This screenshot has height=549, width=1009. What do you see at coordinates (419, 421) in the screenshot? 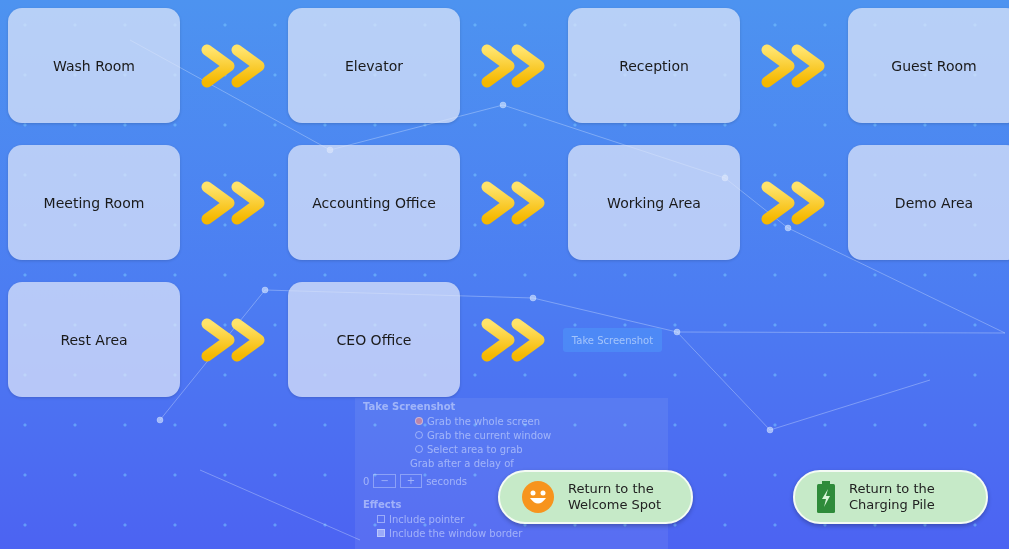
I see `radio-button` at bounding box center [419, 421].